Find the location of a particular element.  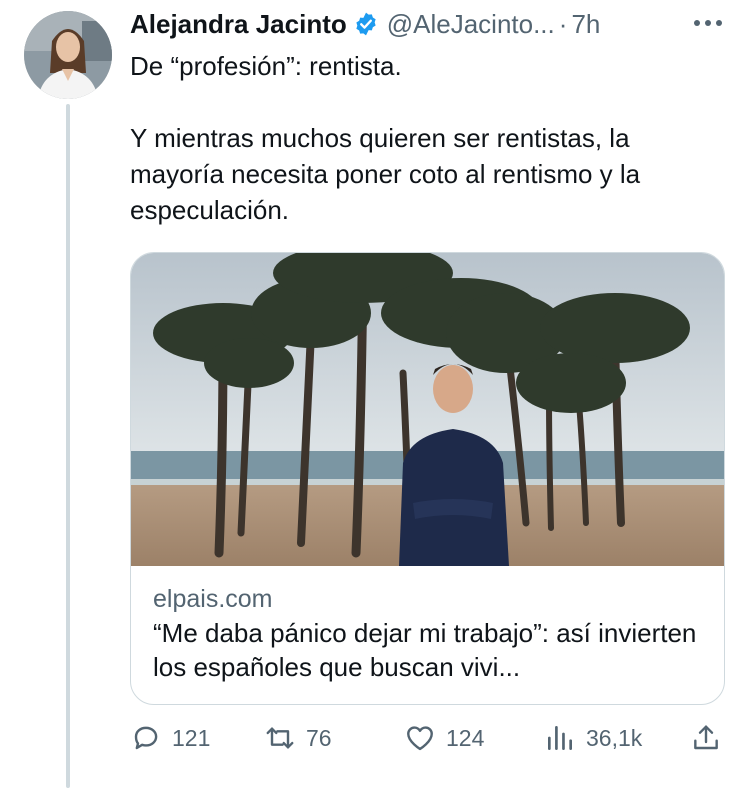

tweet-header: Alejandra Jacinto @AleJacinto... · 7h is located at coordinates (365, 24).